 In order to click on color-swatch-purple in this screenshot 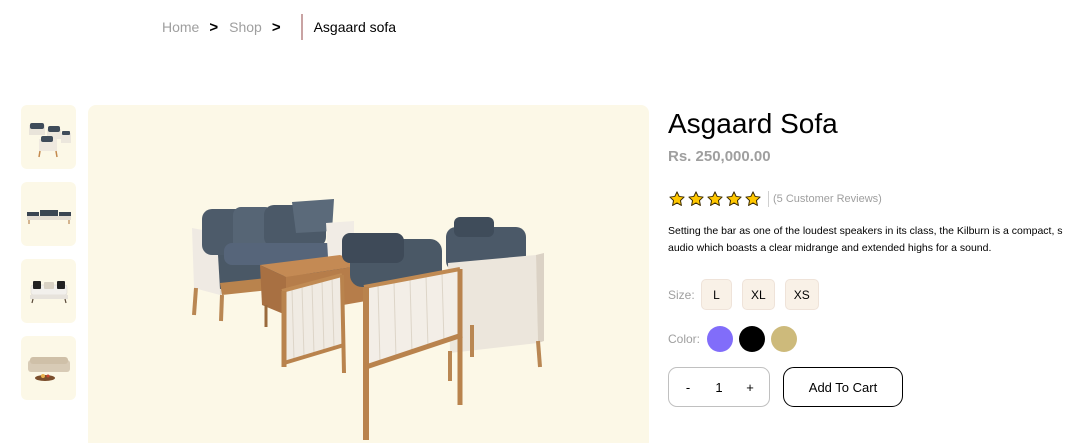, I will do `click(720, 339)`.